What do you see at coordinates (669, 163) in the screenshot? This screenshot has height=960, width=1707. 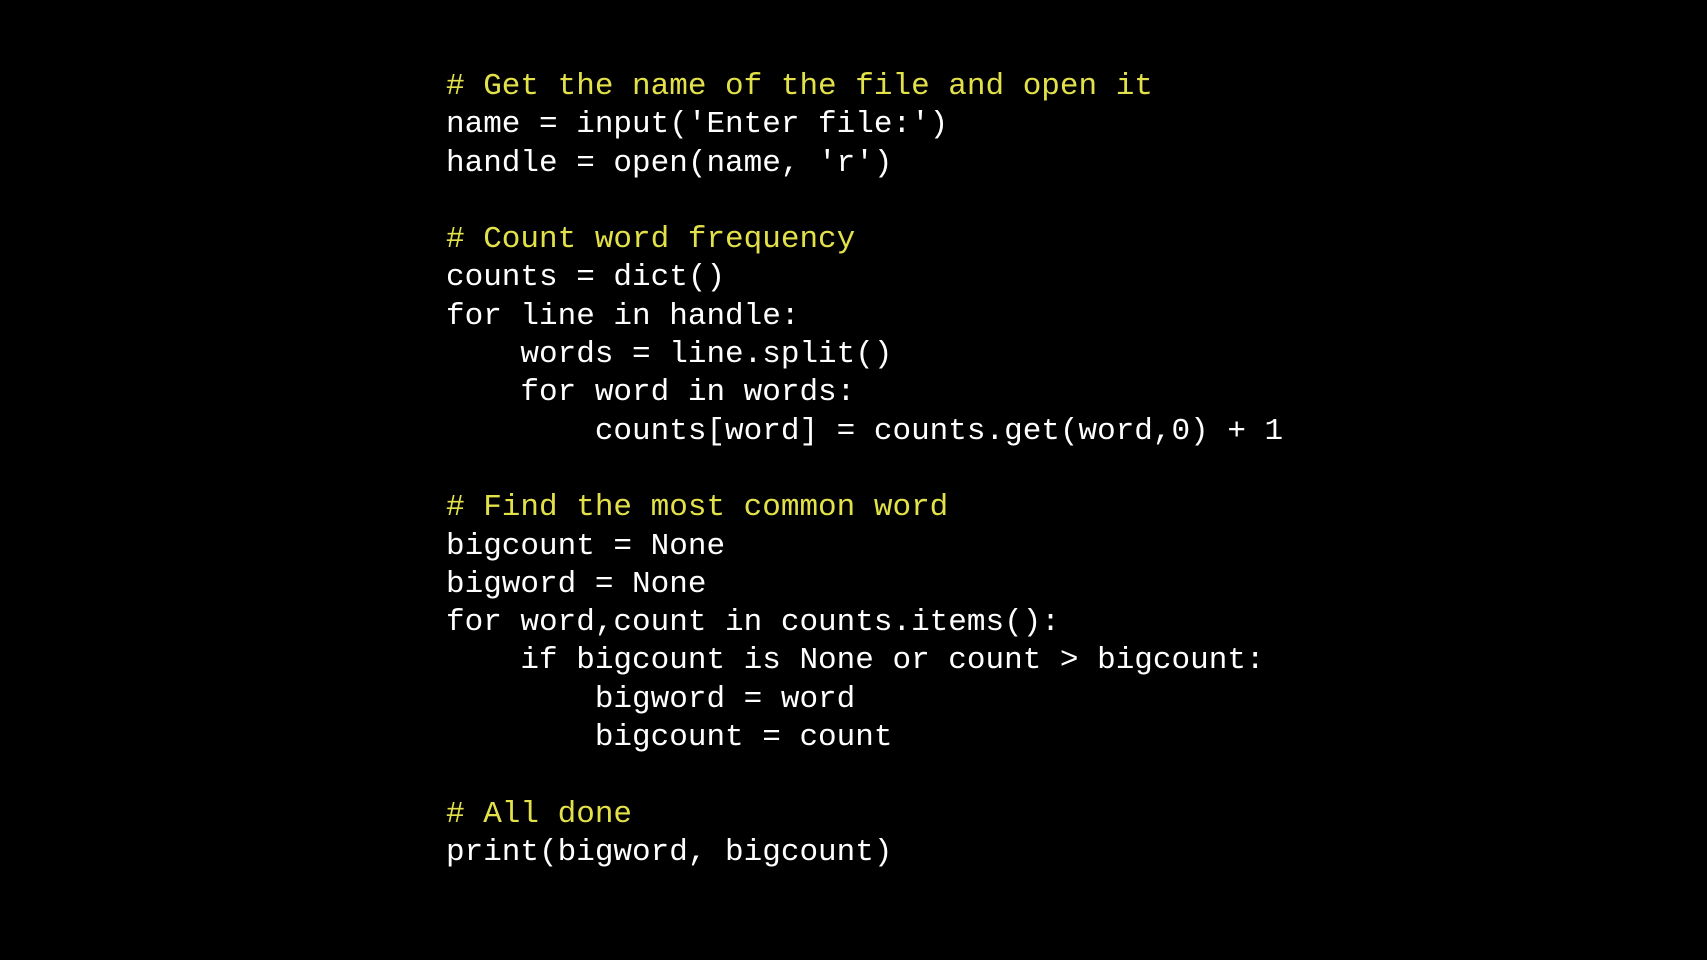 I see `code-line: handle = open(name, 'r')` at bounding box center [669, 163].